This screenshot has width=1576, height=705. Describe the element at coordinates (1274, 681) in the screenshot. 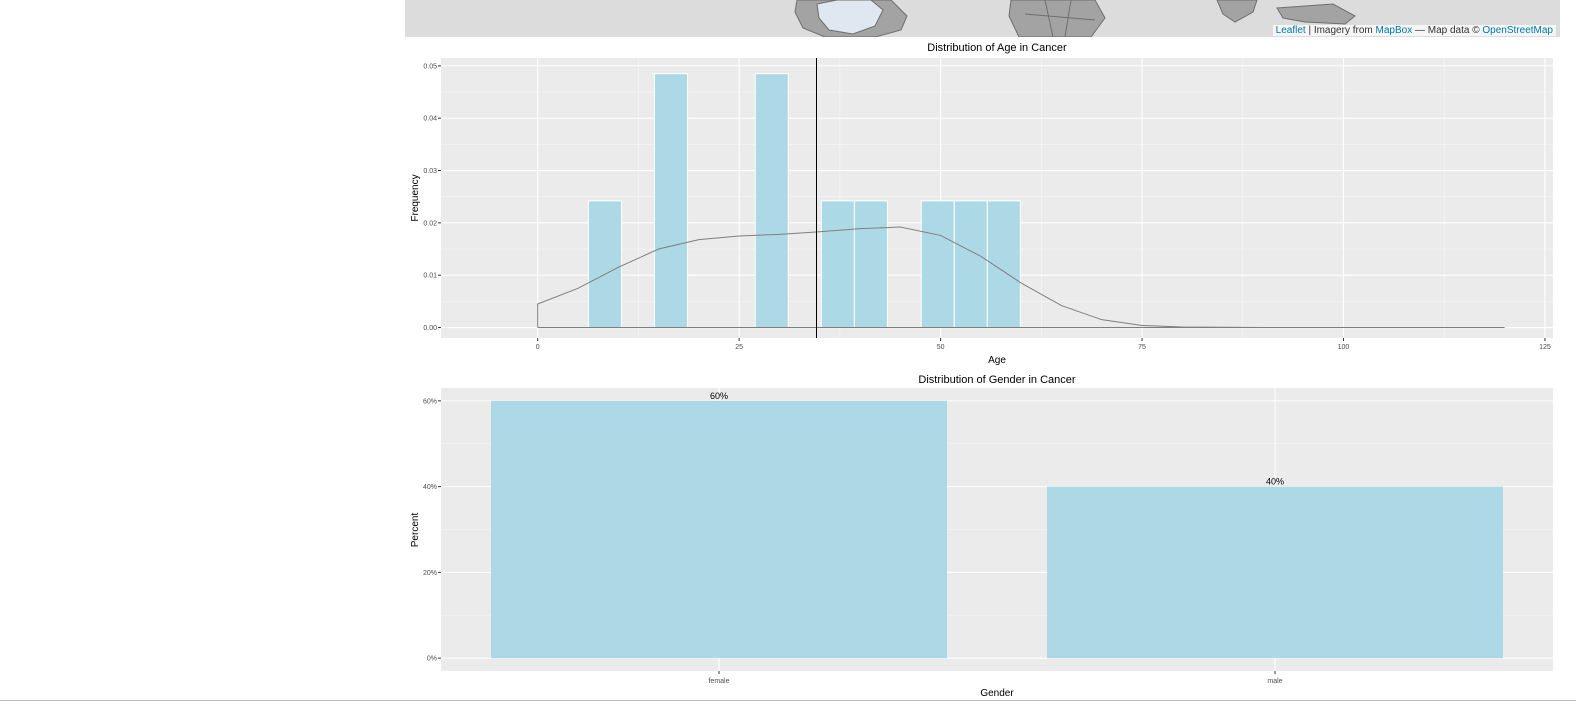

I see `gender-x-tick-label: male` at that location.